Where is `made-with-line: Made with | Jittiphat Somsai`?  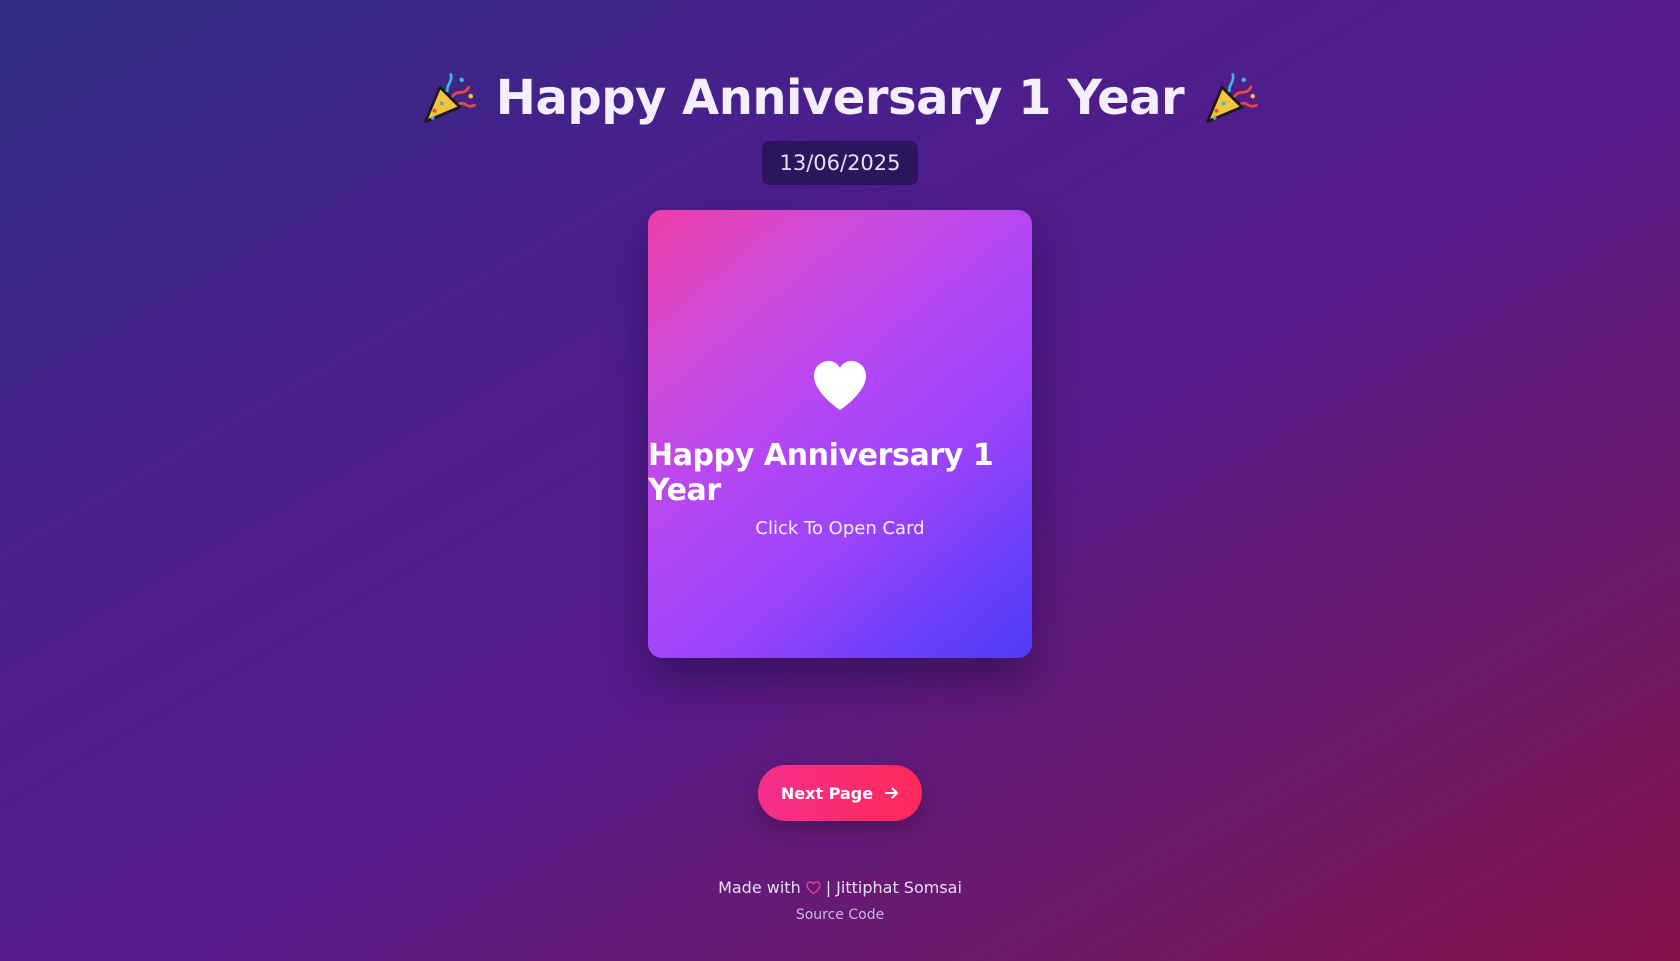 made-with-line: Made with | Jittiphat Somsai is located at coordinates (840, 887).